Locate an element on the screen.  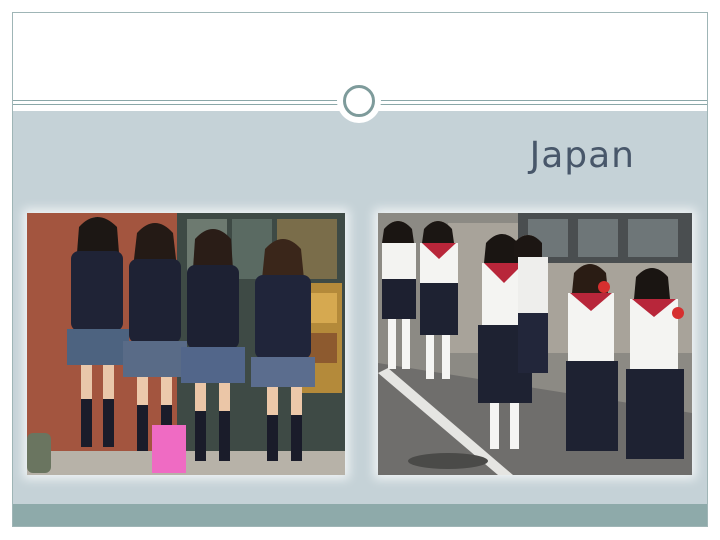
circle-ornament-icon is located at coordinates (359, 101).